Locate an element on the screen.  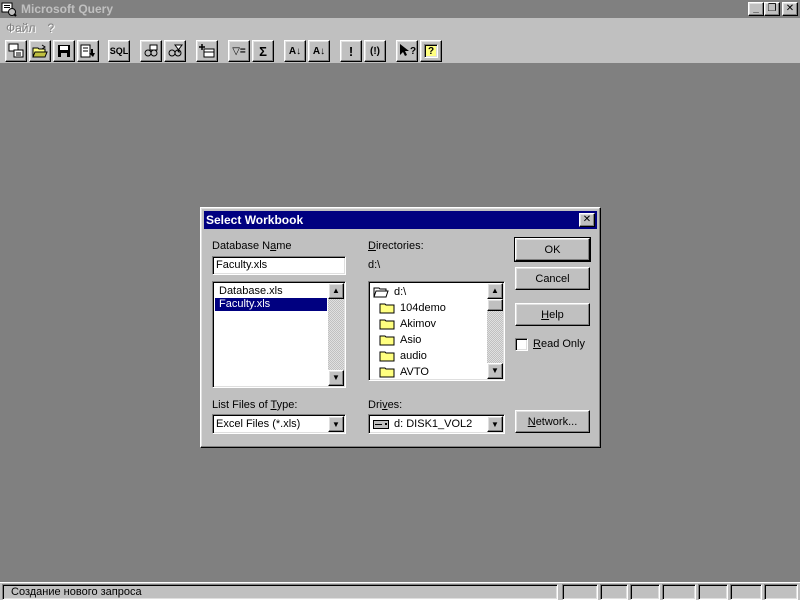
file-type-dropdown-button: ▼ is located at coordinates (336, 424).